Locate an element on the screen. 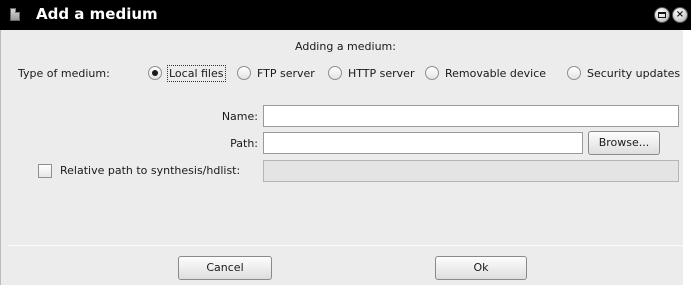  window-title: Add a medium is located at coordinates (97, 14).